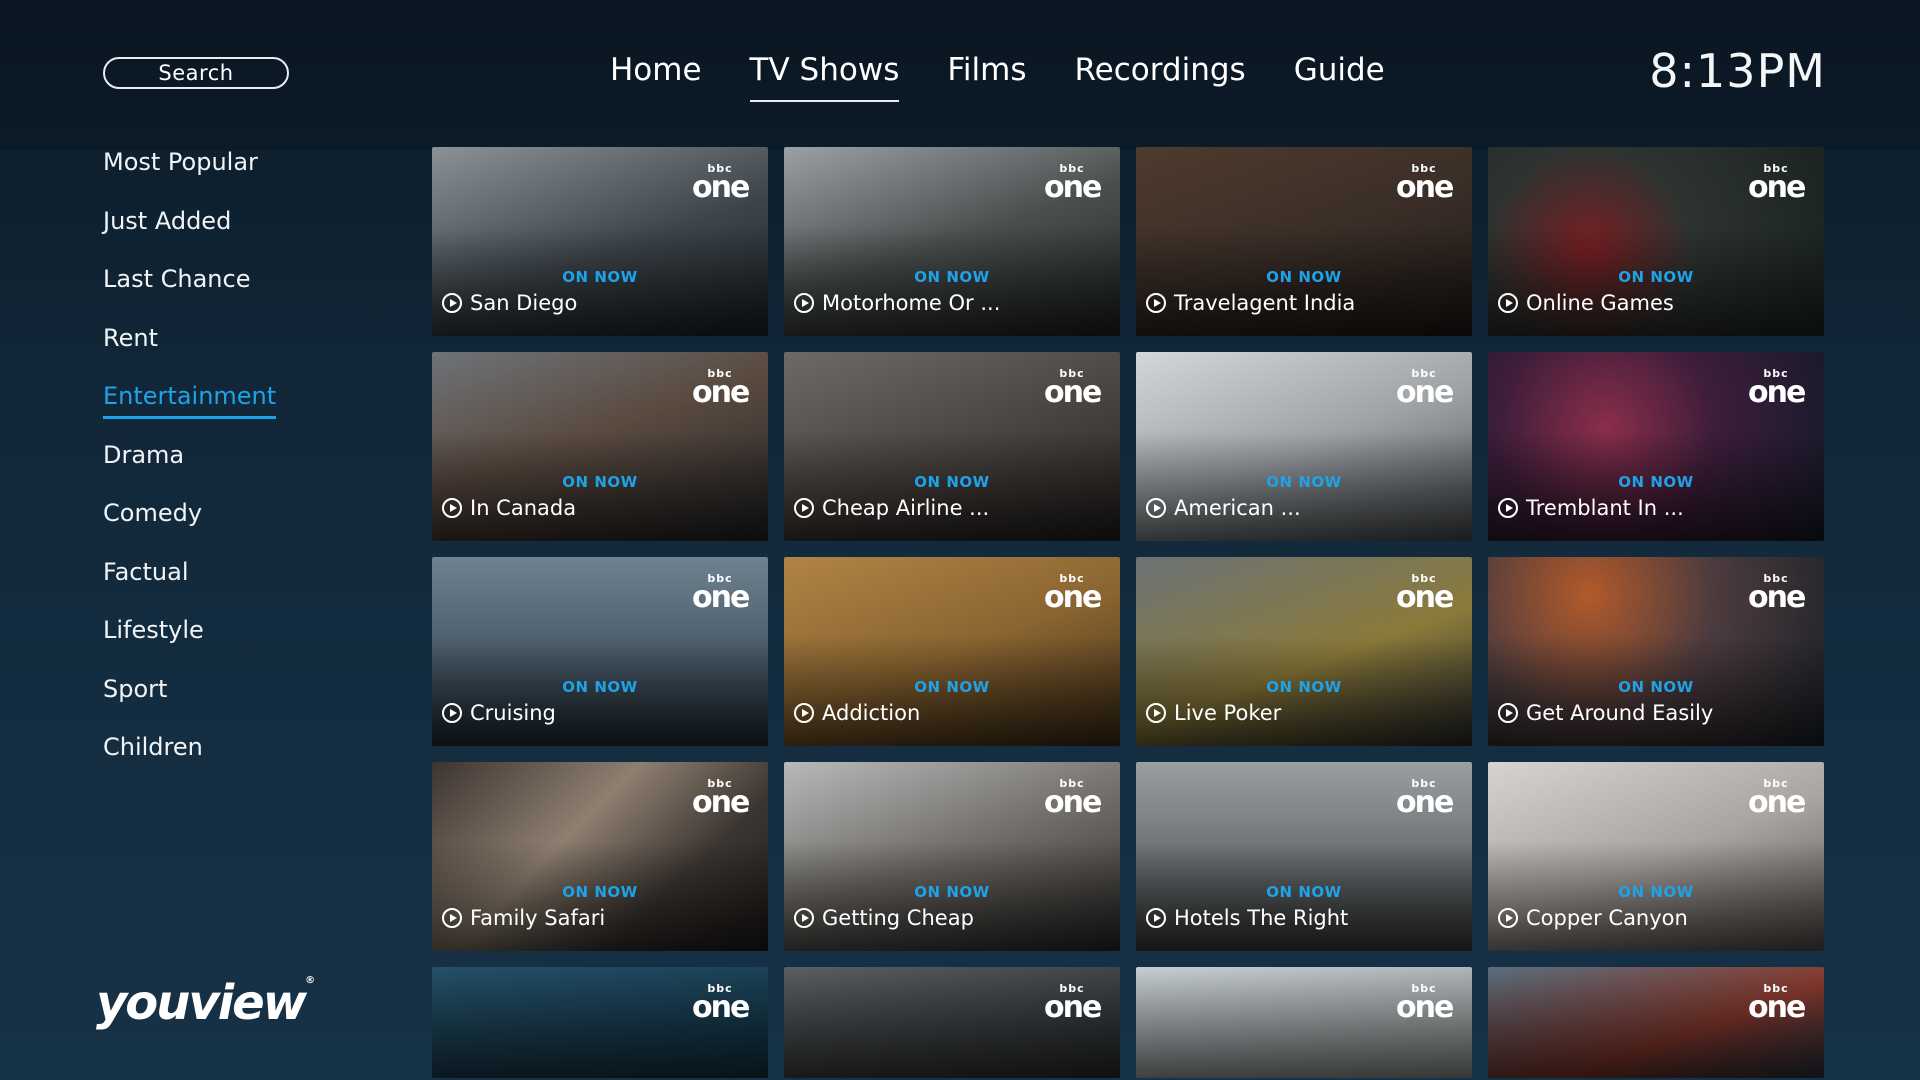 The height and width of the screenshot is (1080, 1920). I want to click on programme-tile: bbc one ON NOW Online Games, so click(1656, 241).